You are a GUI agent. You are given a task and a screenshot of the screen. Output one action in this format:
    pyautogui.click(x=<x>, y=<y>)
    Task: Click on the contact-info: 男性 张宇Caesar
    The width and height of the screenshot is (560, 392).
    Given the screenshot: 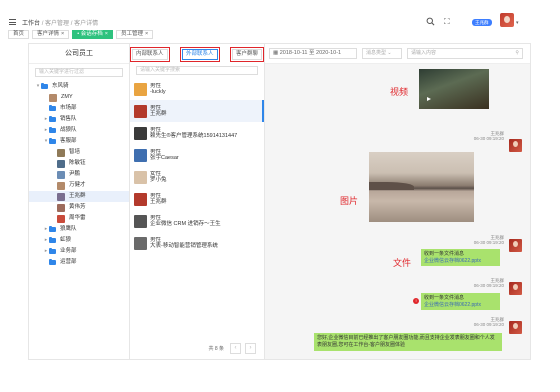 What is the action you would take?
    pyautogui.click(x=164, y=155)
    